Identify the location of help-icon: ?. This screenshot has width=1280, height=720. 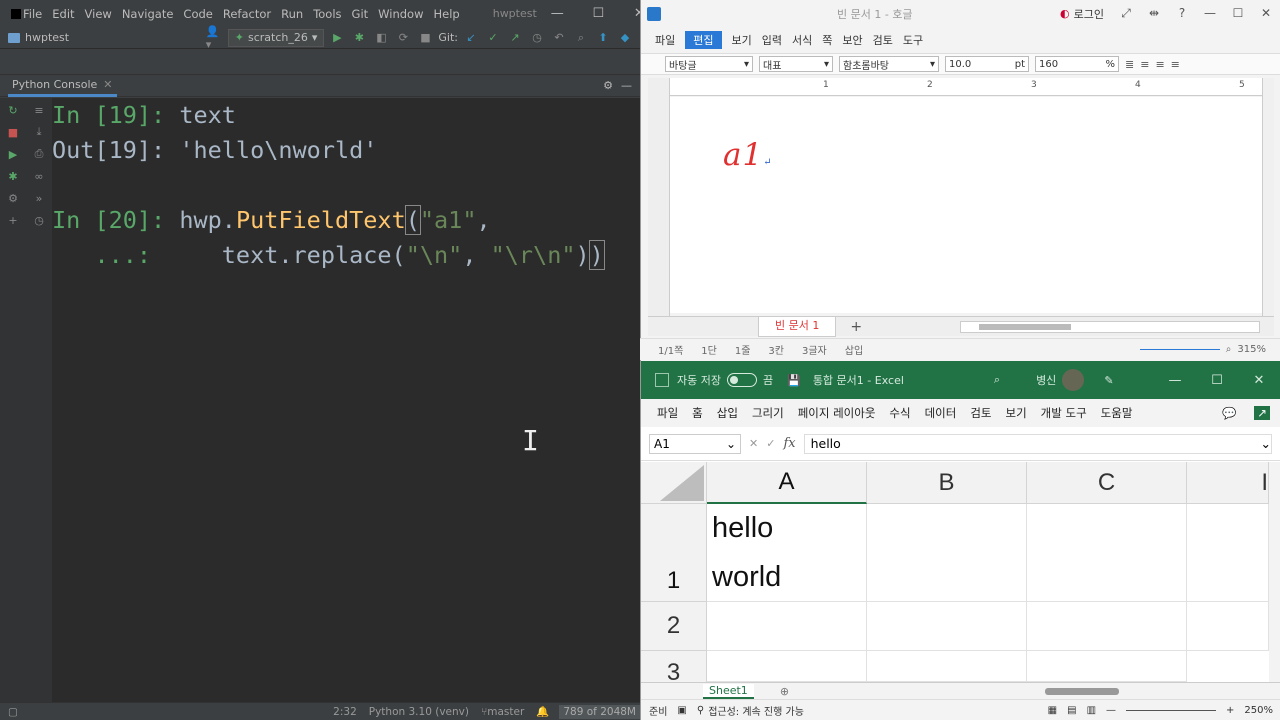
(1182, 13).